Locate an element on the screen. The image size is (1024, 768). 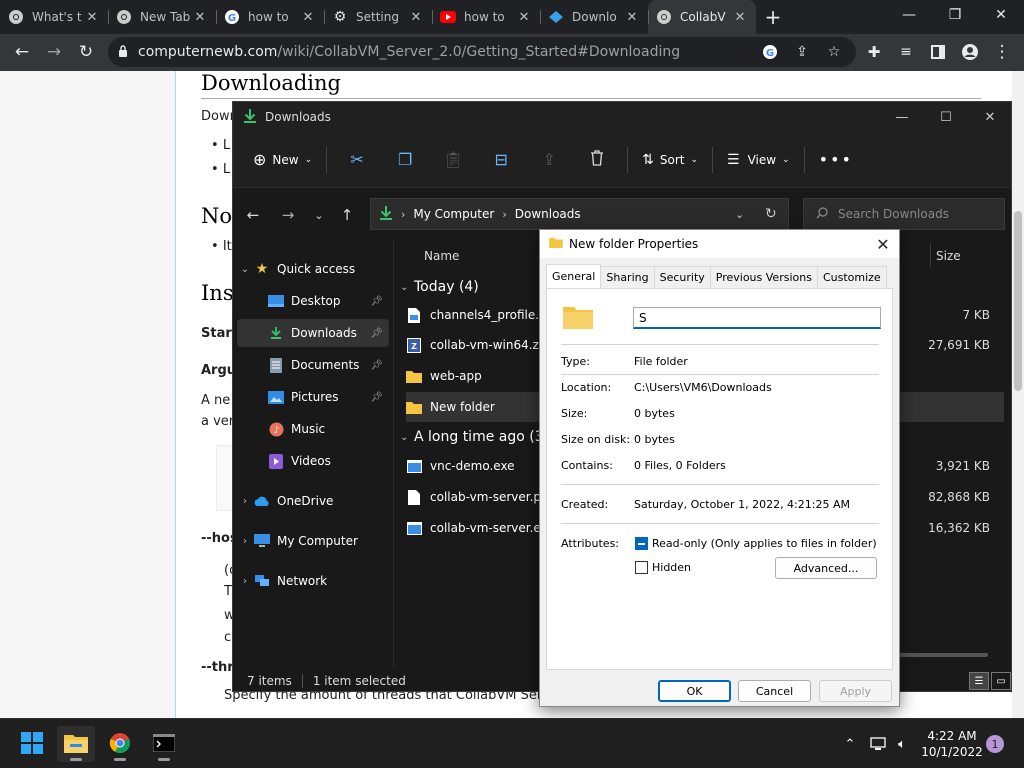
new-tab-button: + is located at coordinates (773, 17).